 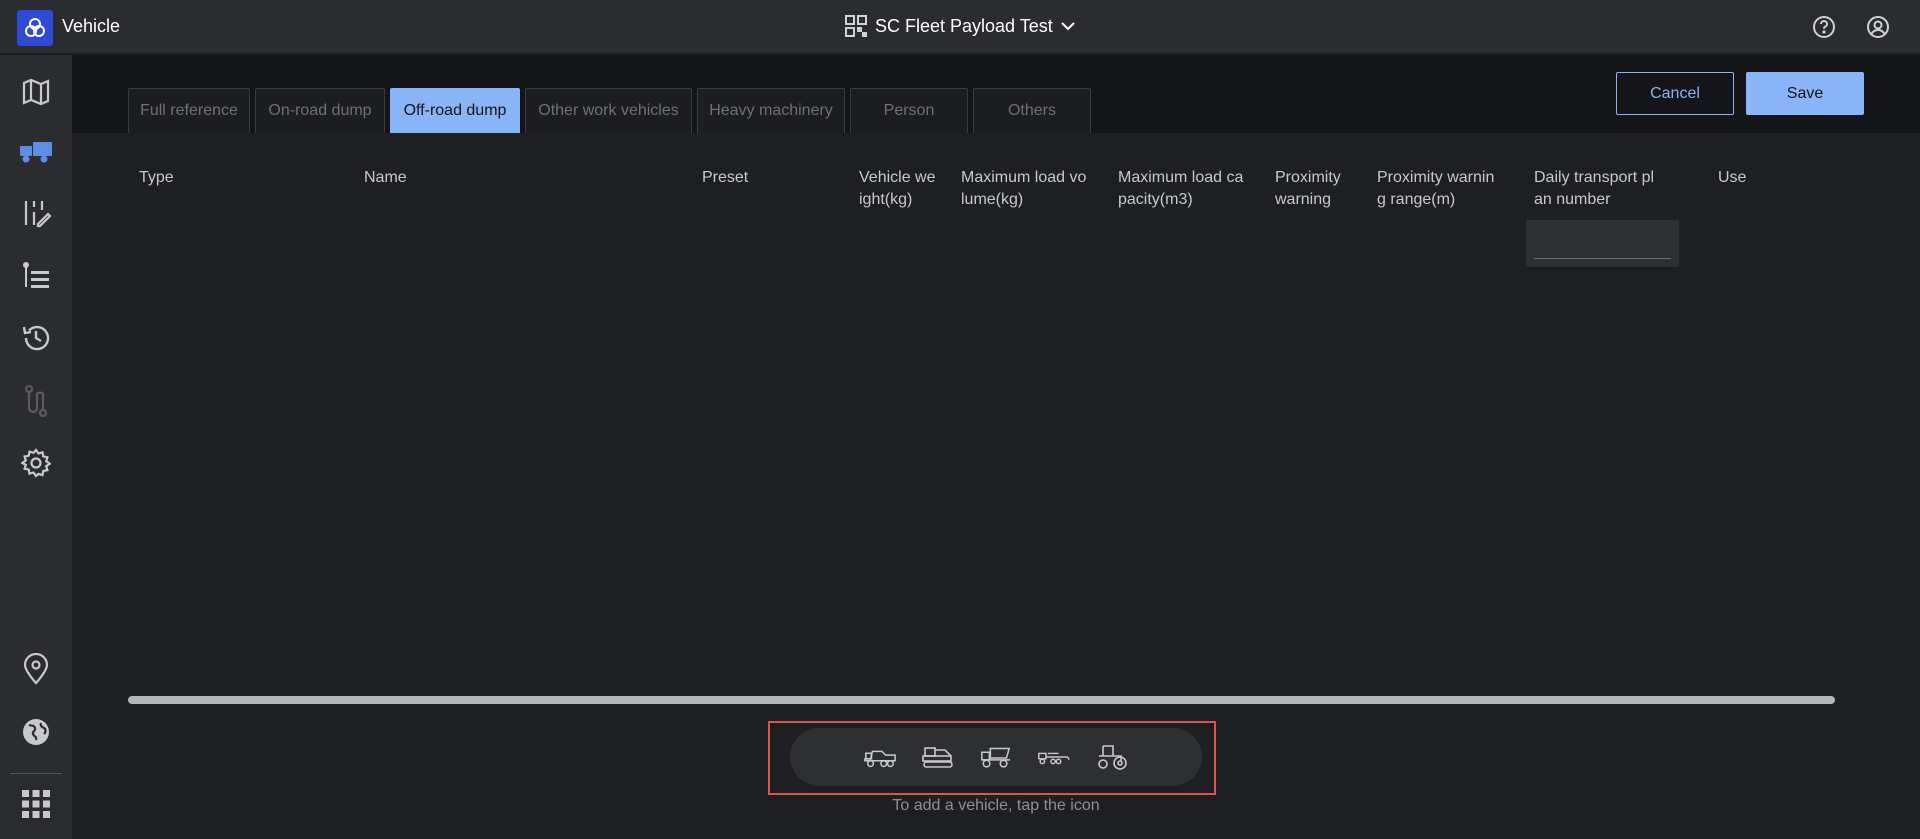 What do you see at coordinates (725, 177) in the screenshot?
I see `column-header-preset: Preset` at bounding box center [725, 177].